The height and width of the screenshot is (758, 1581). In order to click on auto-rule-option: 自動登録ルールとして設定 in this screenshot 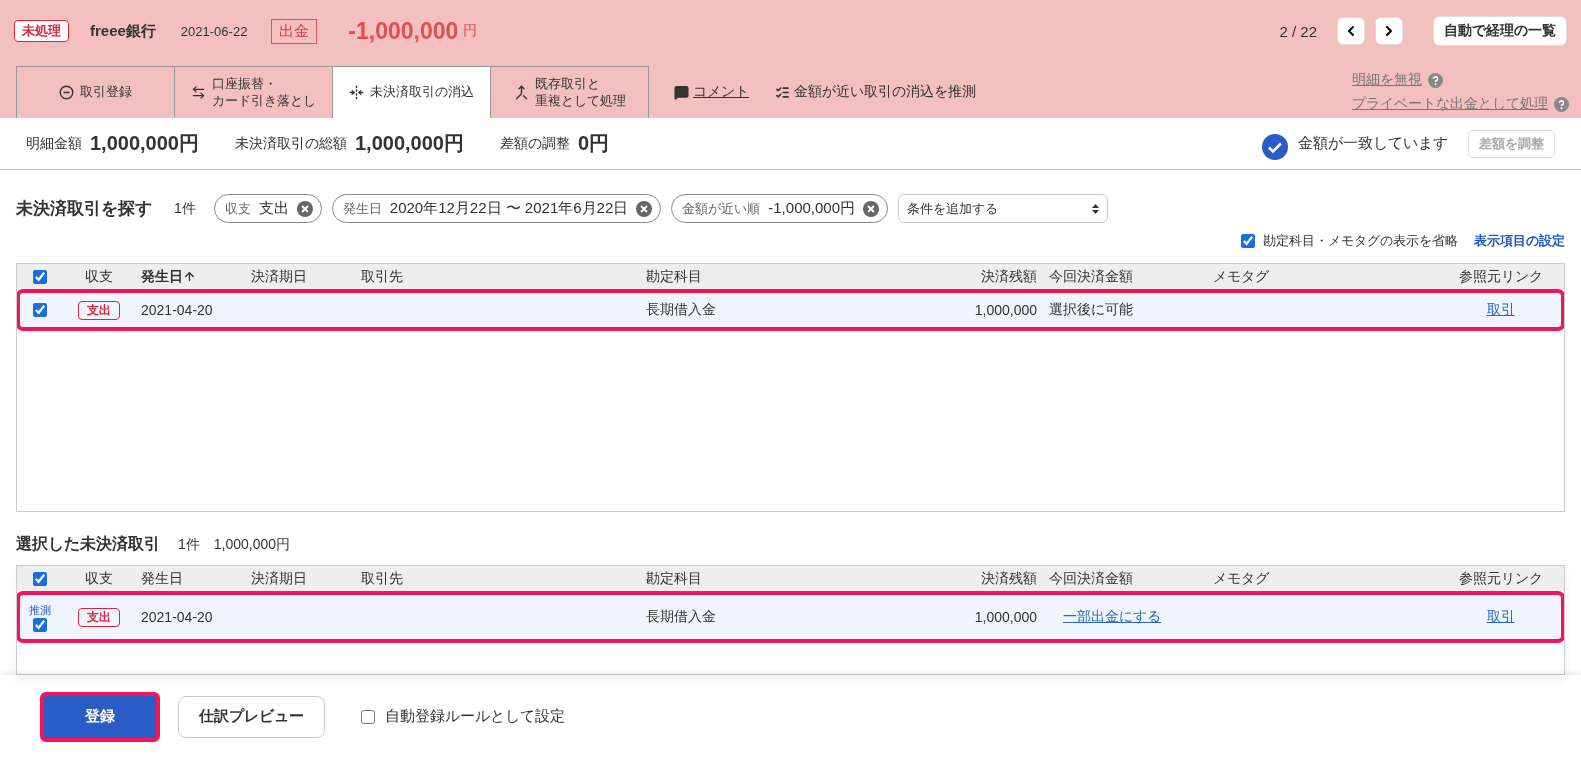, I will do `click(463, 716)`.